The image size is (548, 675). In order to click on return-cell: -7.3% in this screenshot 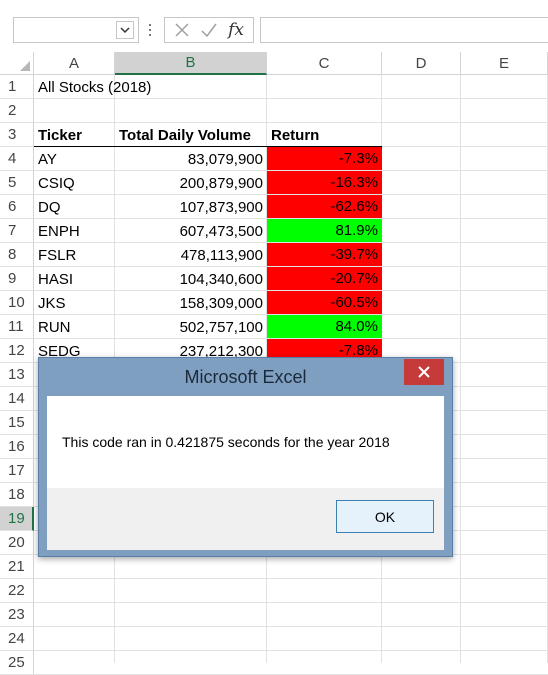, I will do `click(324, 159)`.